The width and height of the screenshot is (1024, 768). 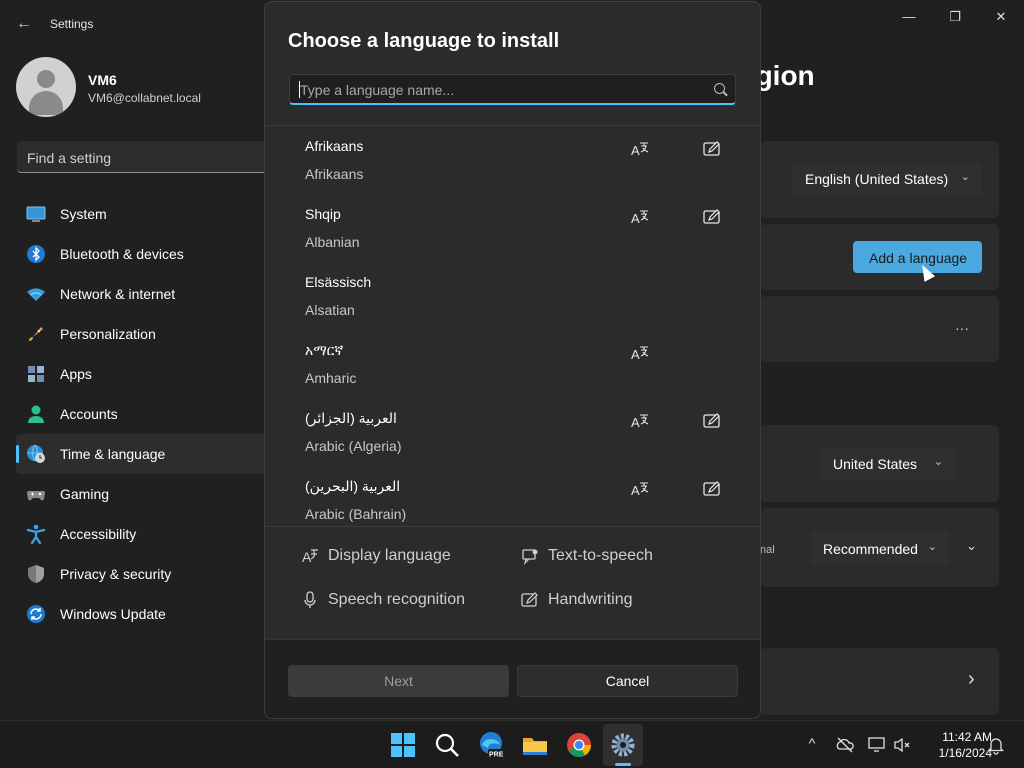 What do you see at coordinates (146, 374) in the screenshot?
I see `sidebar-item-apps: Apps` at bounding box center [146, 374].